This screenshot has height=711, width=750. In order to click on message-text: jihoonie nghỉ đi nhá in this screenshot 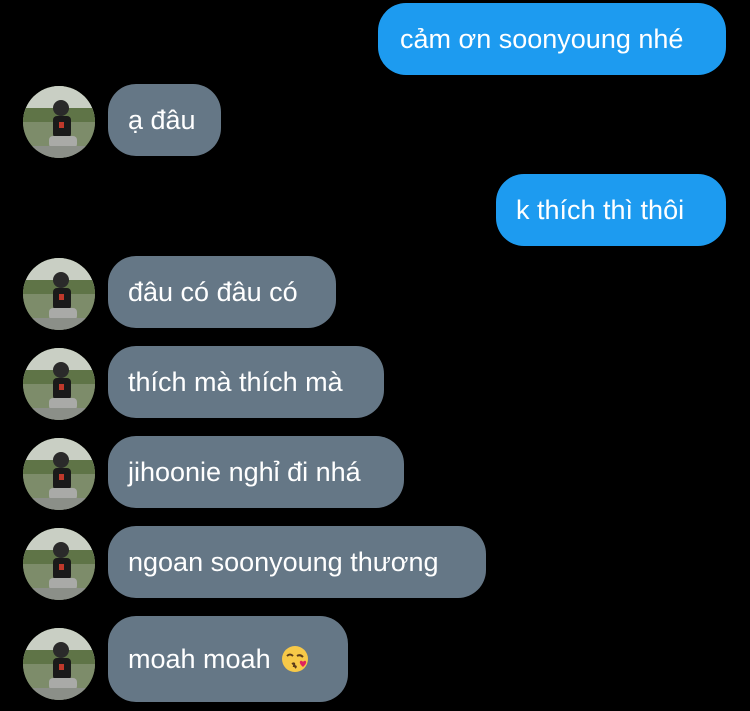, I will do `click(244, 471)`.